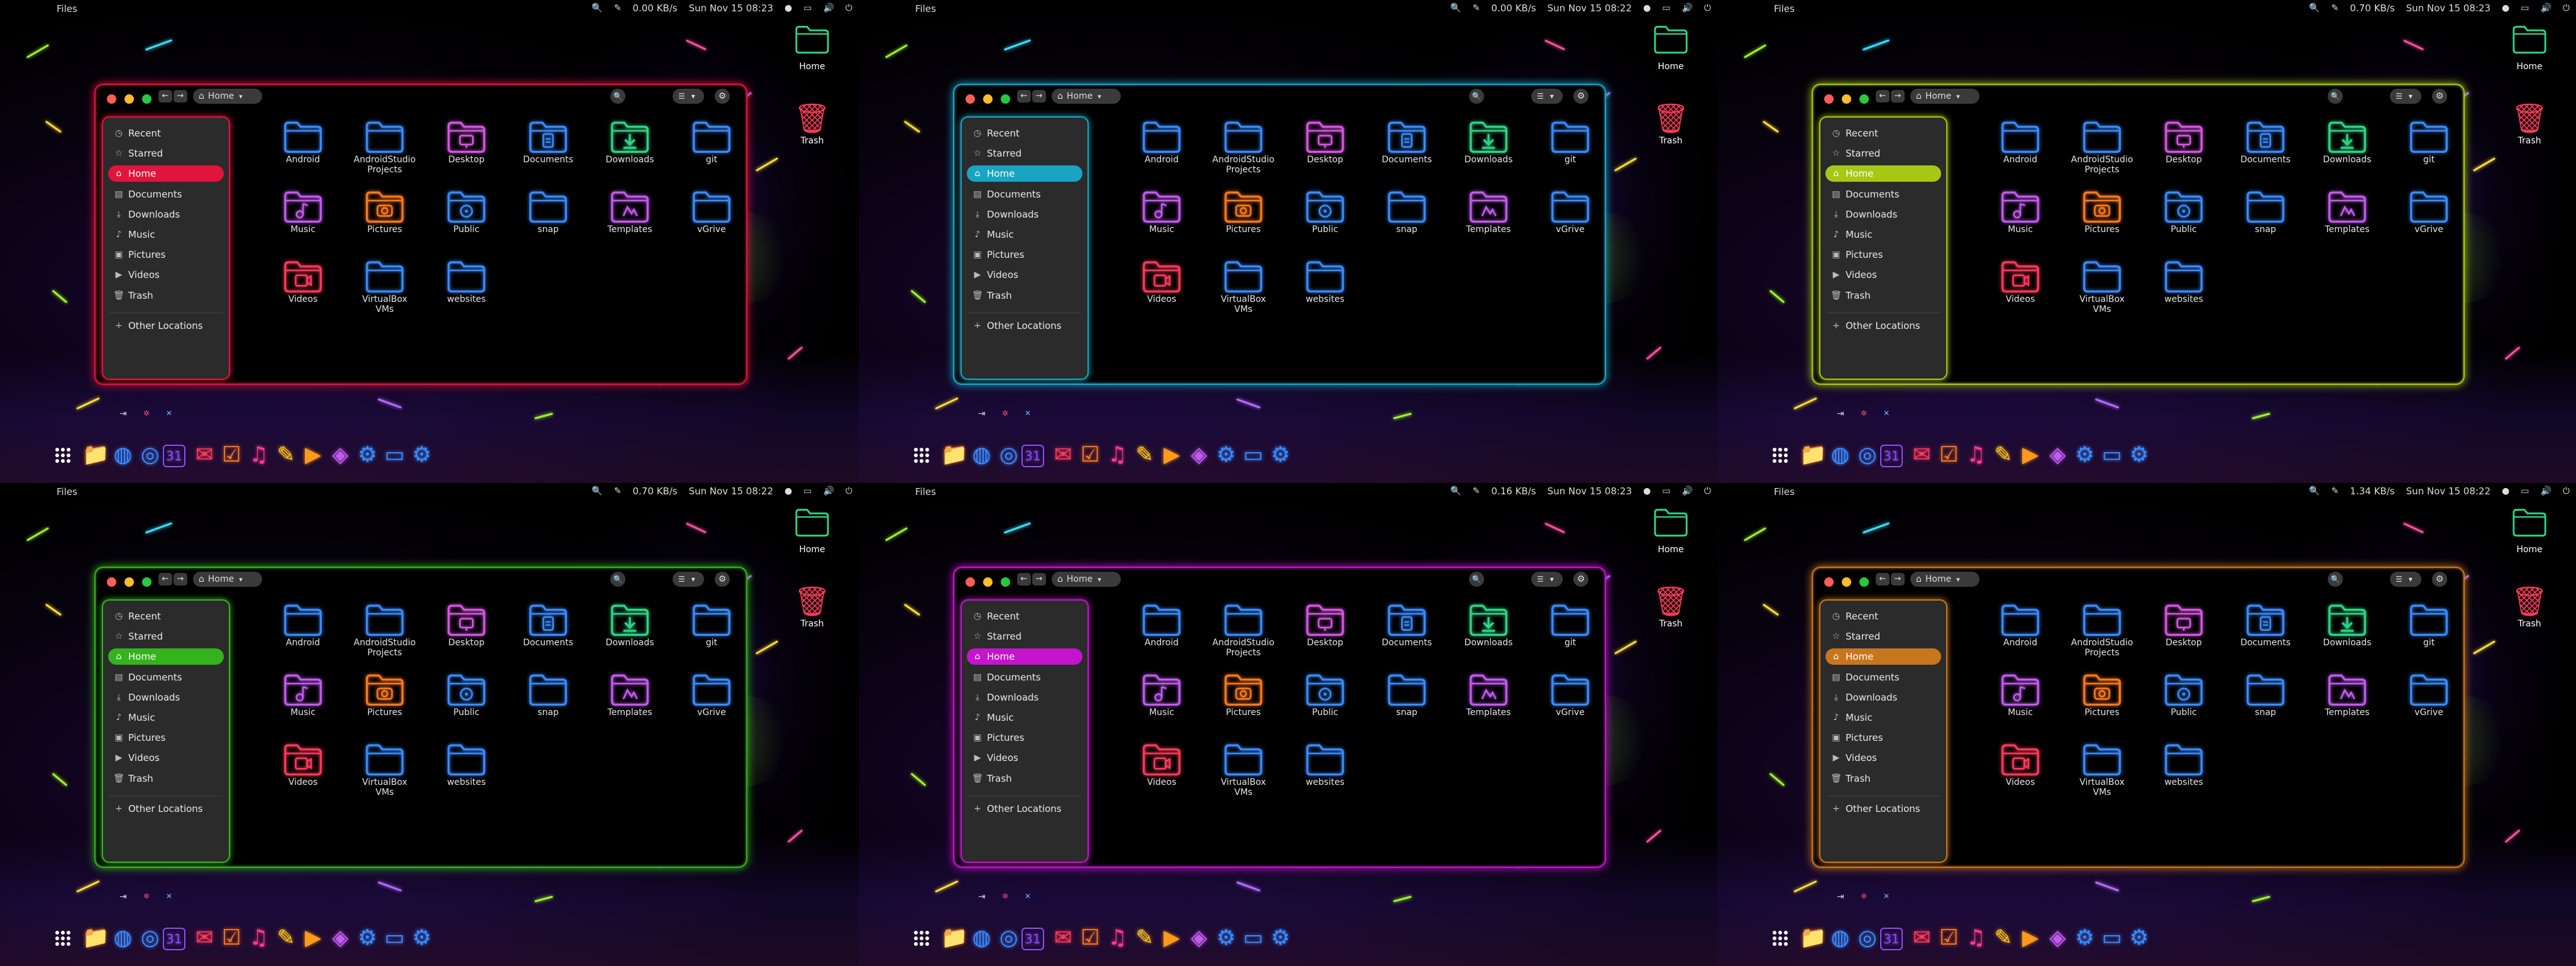 The width and height of the screenshot is (2576, 966). I want to click on mail-icon: ✉, so click(1921, 454).